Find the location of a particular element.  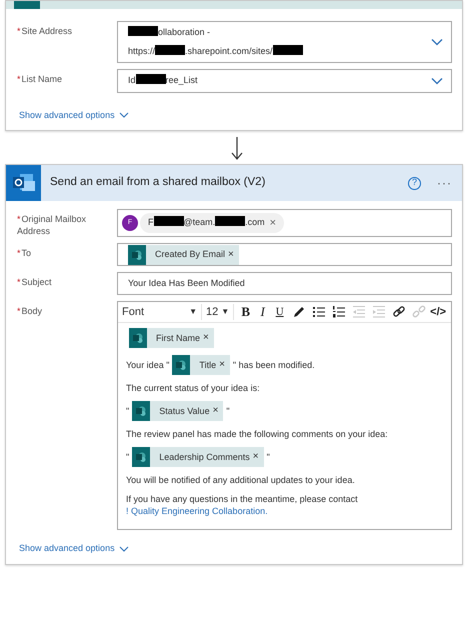

pen-icon is located at coordinates (299, 312).